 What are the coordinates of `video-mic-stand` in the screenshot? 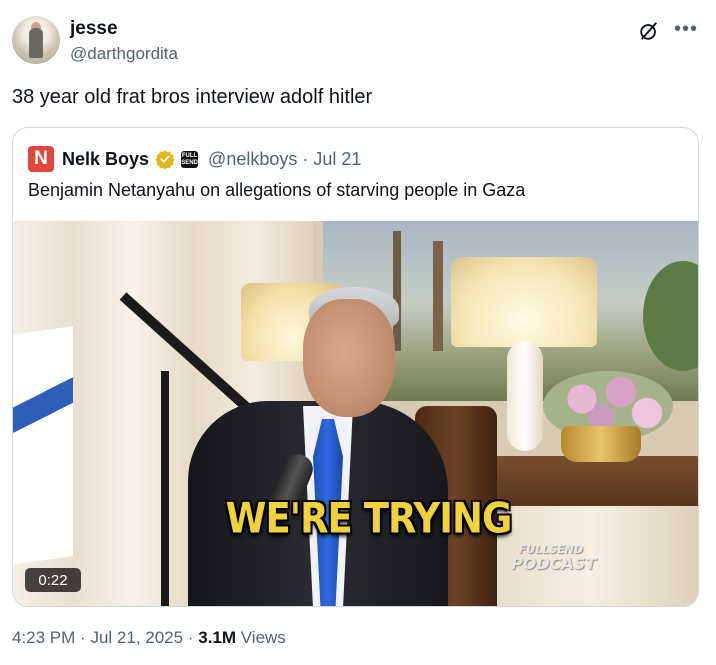 It's located at (165, 488).